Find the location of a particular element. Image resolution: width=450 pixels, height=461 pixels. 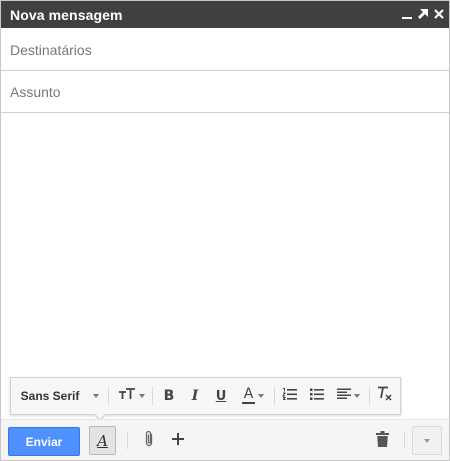

compose-bottom-bar: Enviar A is located at coordinates (225, 439).